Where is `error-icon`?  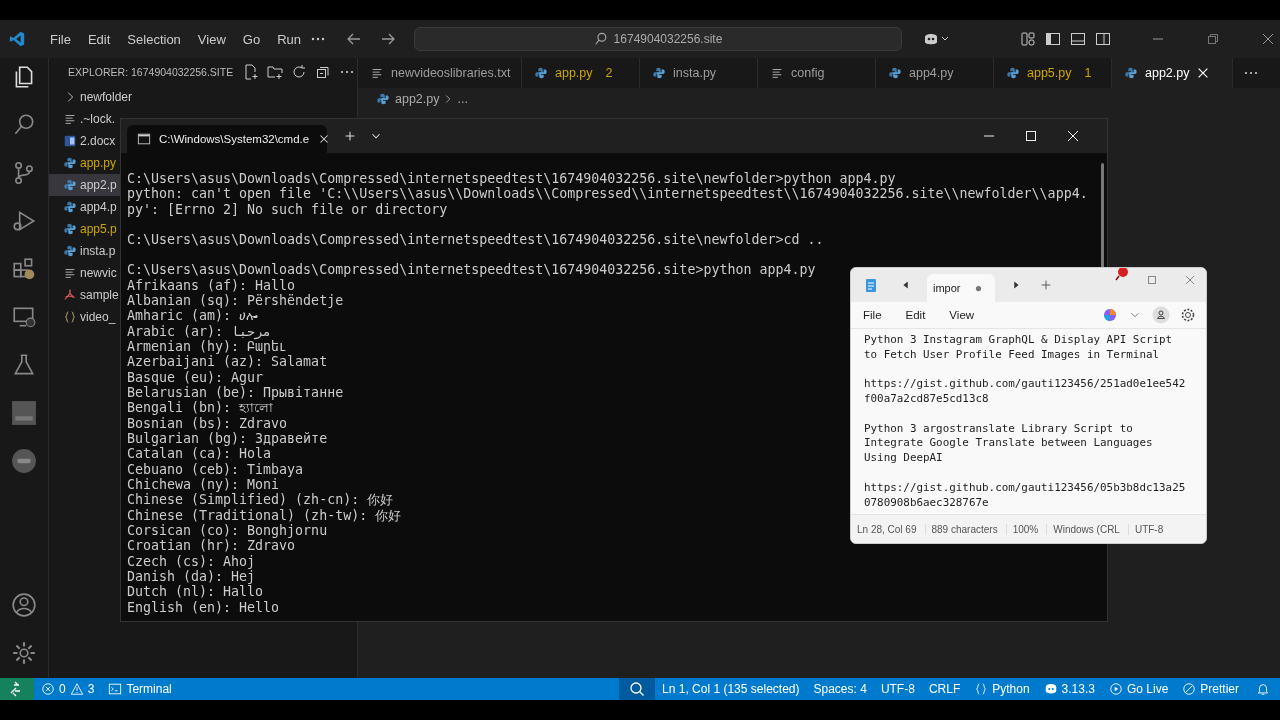 error-icon is located at coordinates (48, 689).